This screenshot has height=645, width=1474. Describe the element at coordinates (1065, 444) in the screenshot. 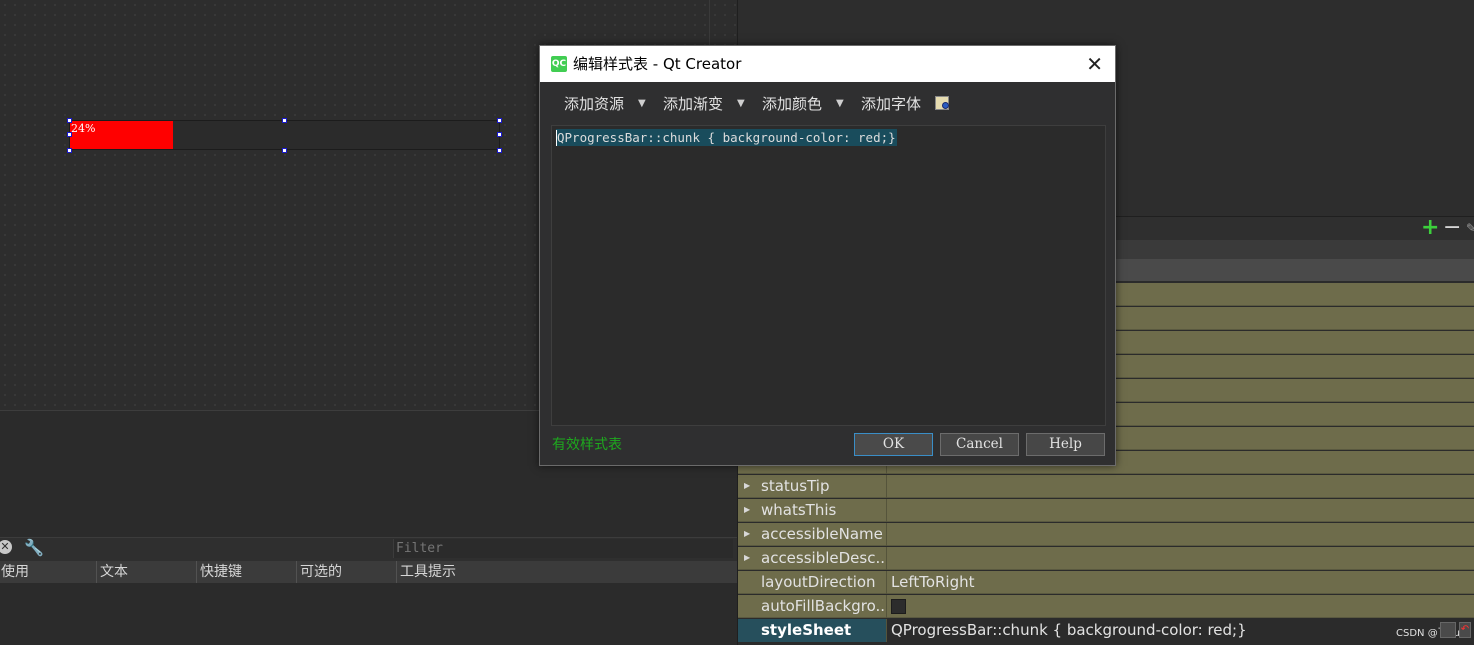

I see `help-button: Help` at that location.